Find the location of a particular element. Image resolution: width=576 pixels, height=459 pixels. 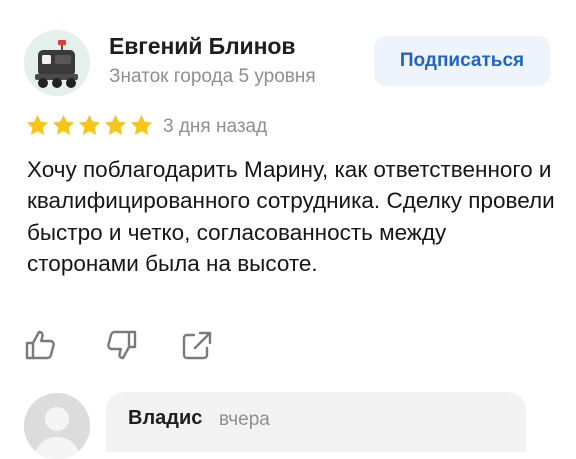

like-button is located at coordinates (41, 345).